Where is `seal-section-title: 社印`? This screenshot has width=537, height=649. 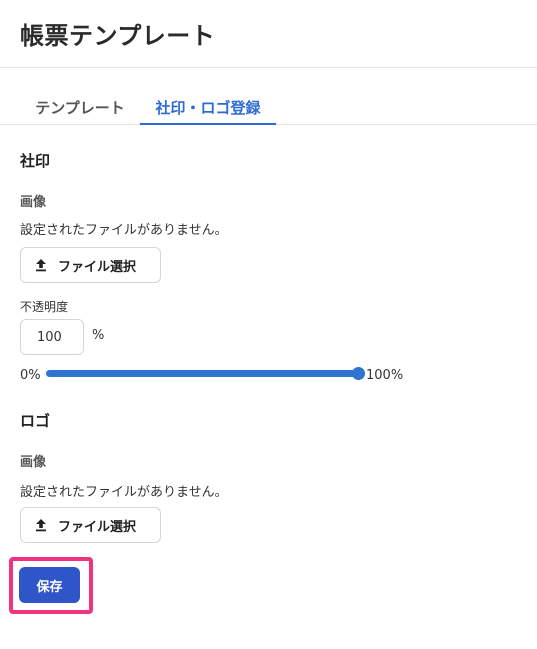 seal-section-title: 社印 is located at coordinates (35, 161).